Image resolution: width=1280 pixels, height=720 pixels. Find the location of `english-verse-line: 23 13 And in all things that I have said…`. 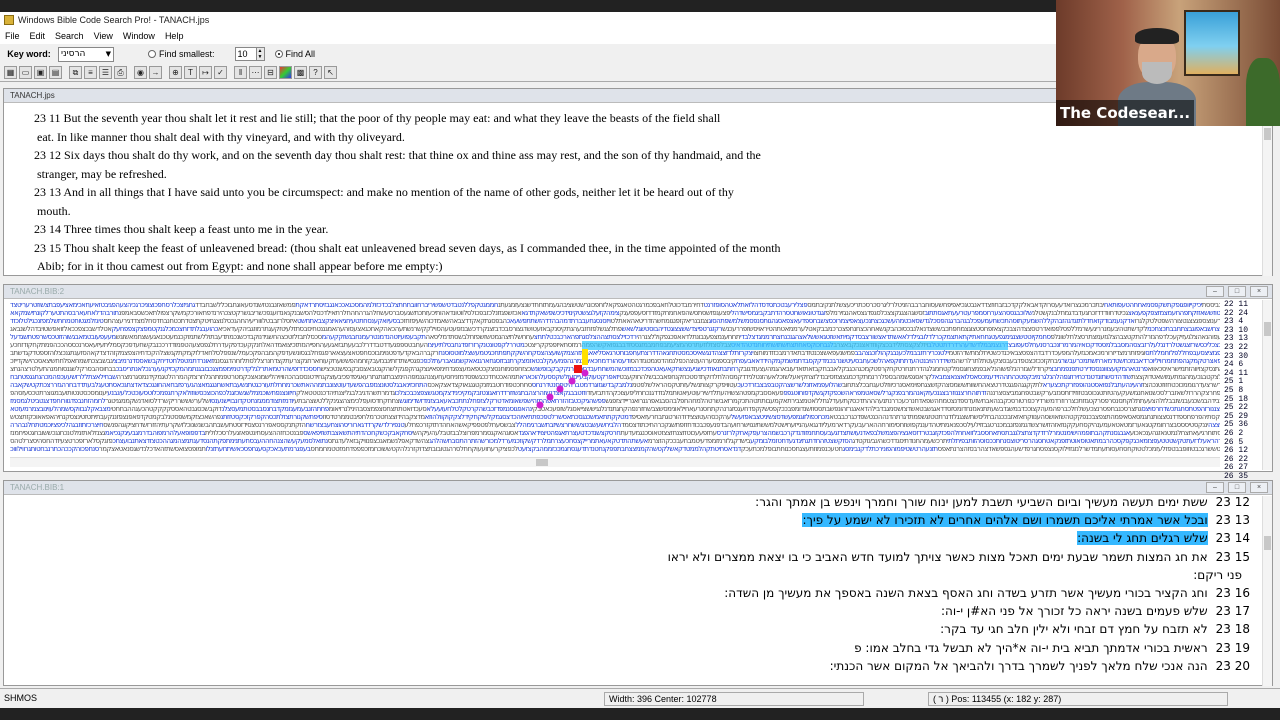

english-verse-line: 23 13 And in all things that I have said… is located at coordinates (384, 192).